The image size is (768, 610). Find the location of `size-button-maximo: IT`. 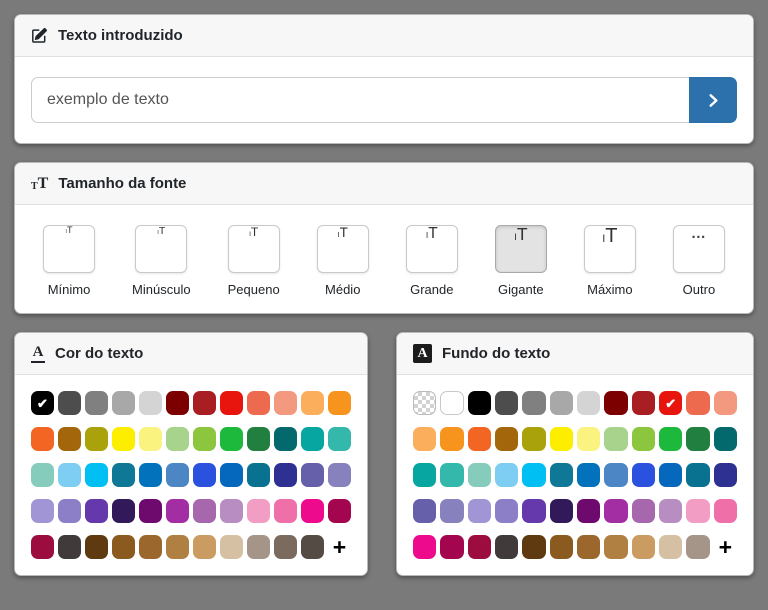

size-button-maximo: IT is located at coordinates (609, 249).